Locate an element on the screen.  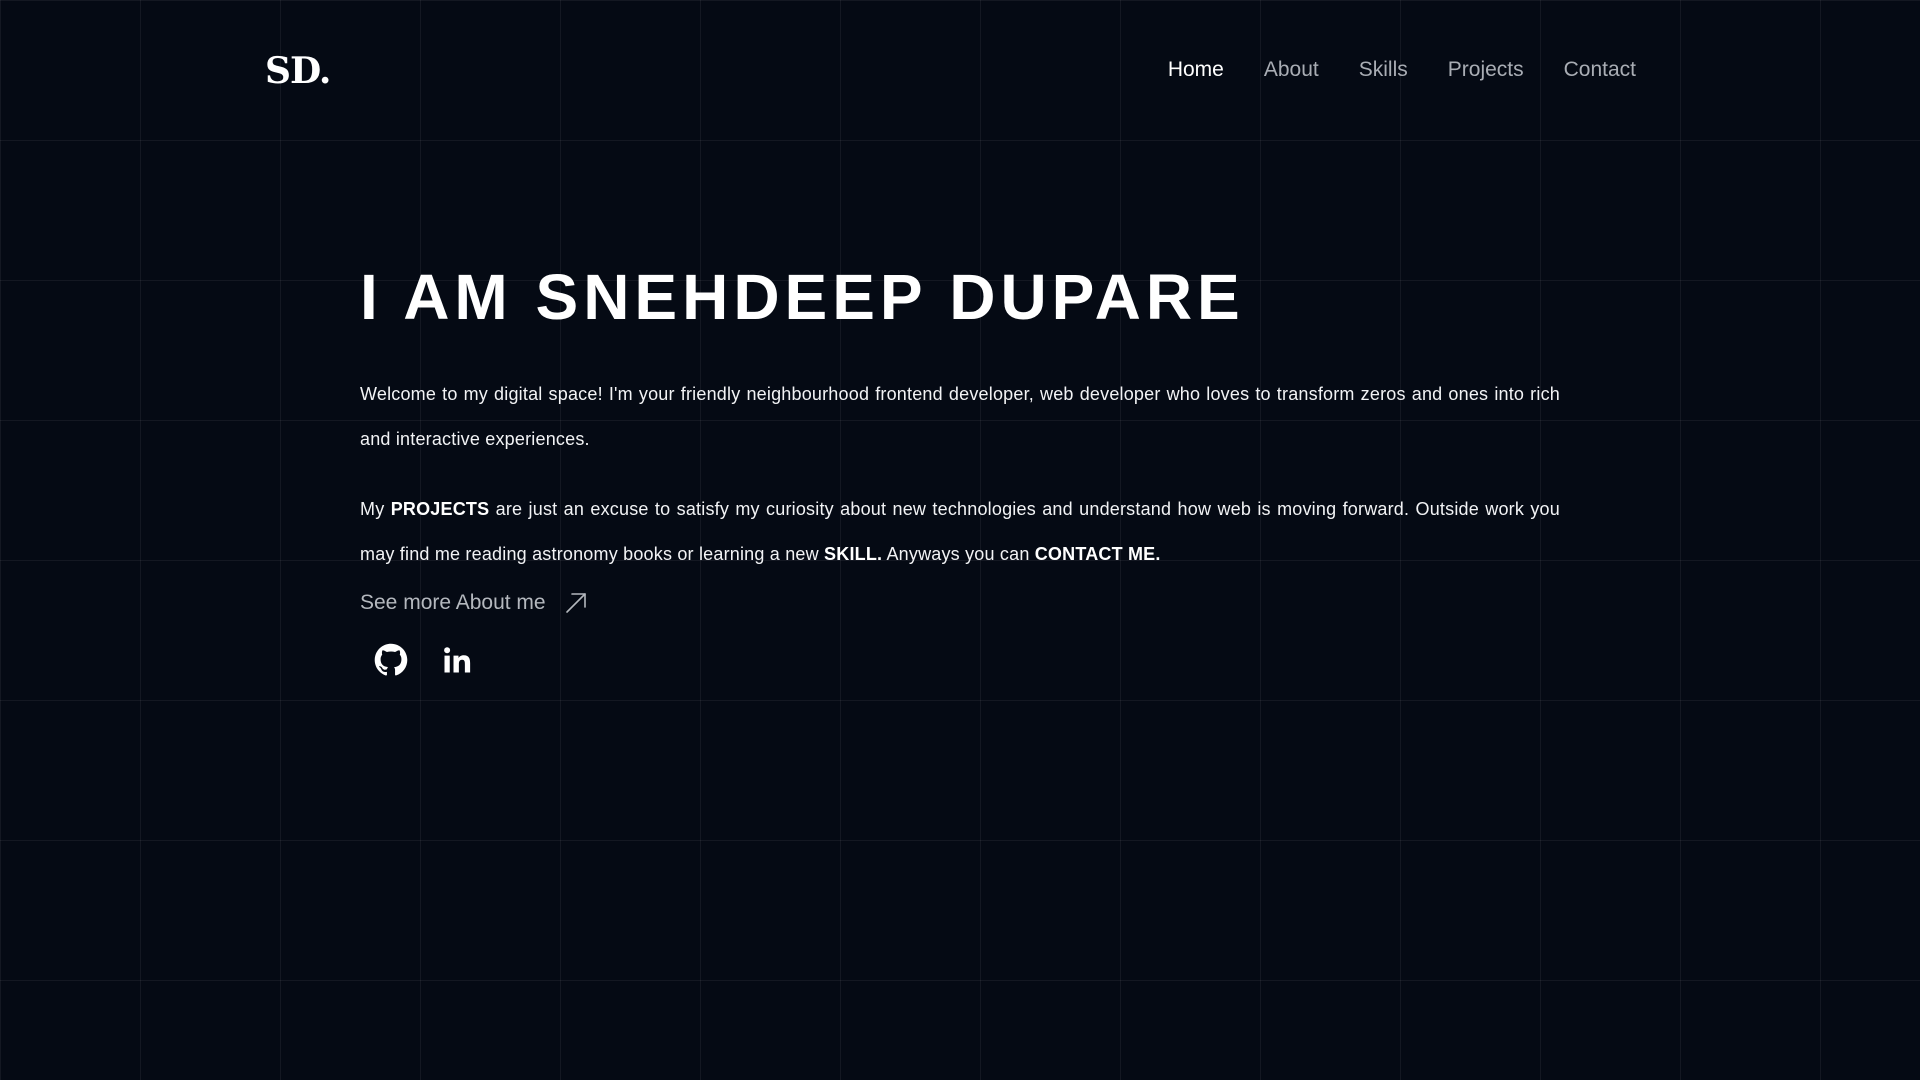
skill-link: SKILL. is located at coordinates (853, 554).